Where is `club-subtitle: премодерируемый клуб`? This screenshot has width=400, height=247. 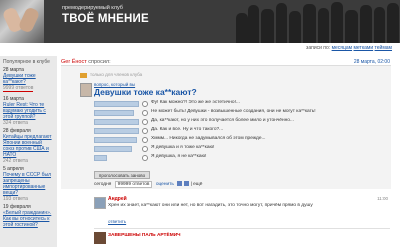 club-subtitle: премодерируемый клуб is located at coordinates (92, 8).